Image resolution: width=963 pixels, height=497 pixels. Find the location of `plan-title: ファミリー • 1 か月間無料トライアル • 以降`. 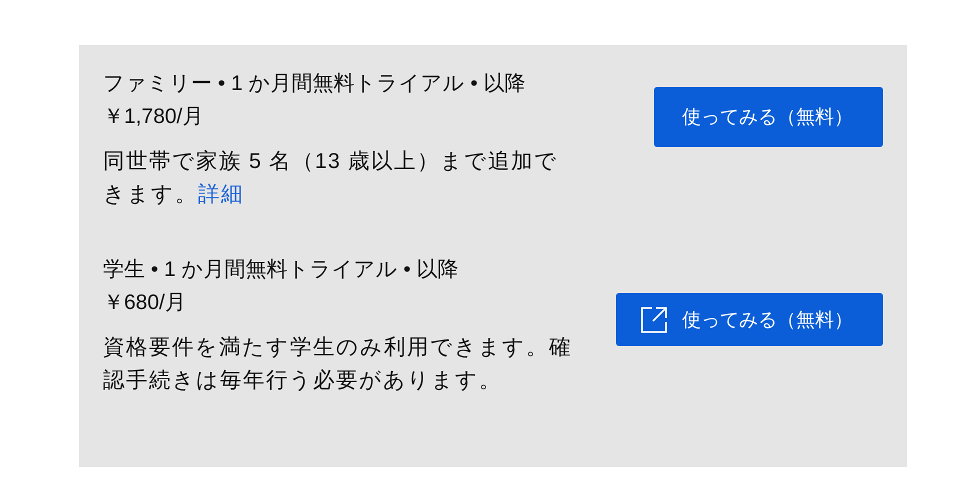

plan-title: ファミリー • 1 か月間無料トライアル • 以降 is located at coordinates (315, 84).